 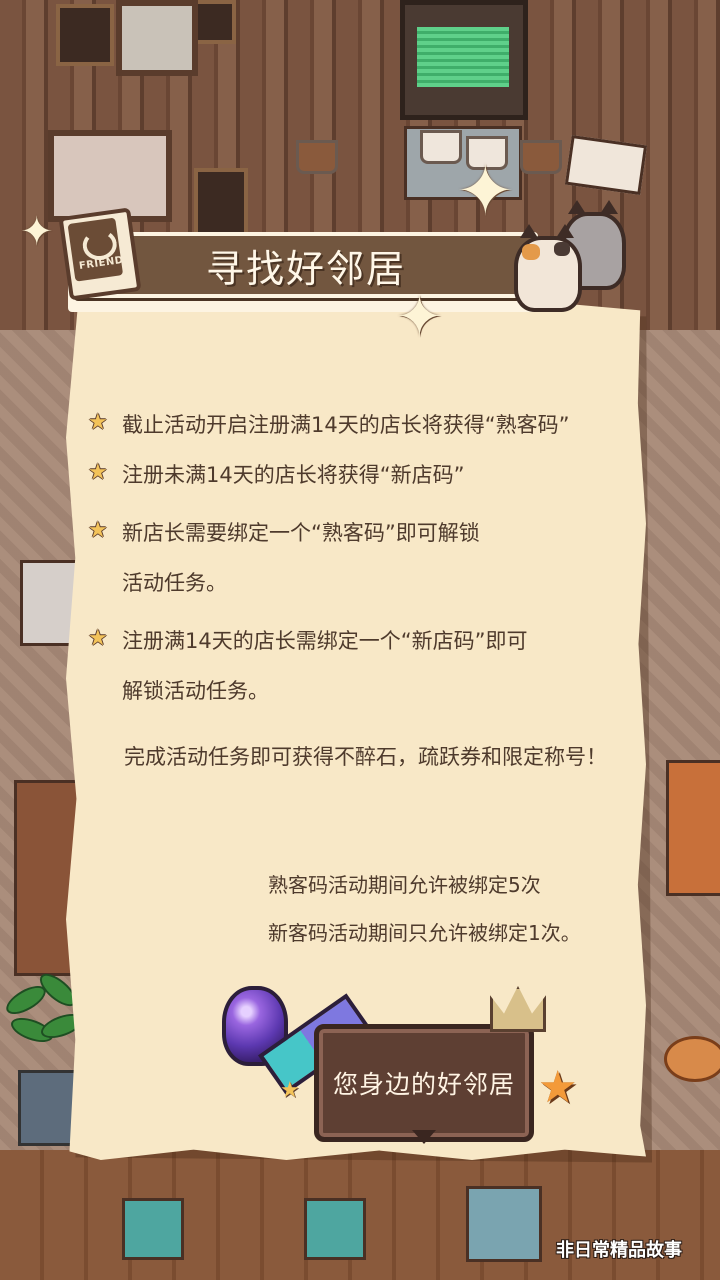 I want to click on monitor-screen, so click(x=463, y=57).